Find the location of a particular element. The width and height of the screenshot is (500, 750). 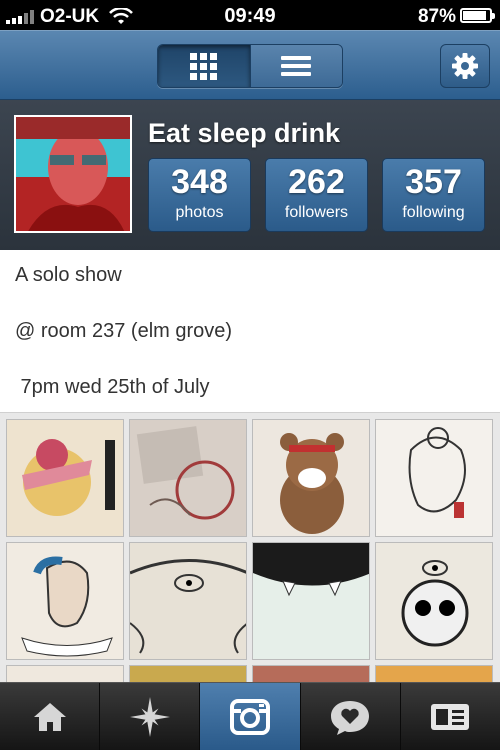

tab-home is located at coordinates (49, 716).